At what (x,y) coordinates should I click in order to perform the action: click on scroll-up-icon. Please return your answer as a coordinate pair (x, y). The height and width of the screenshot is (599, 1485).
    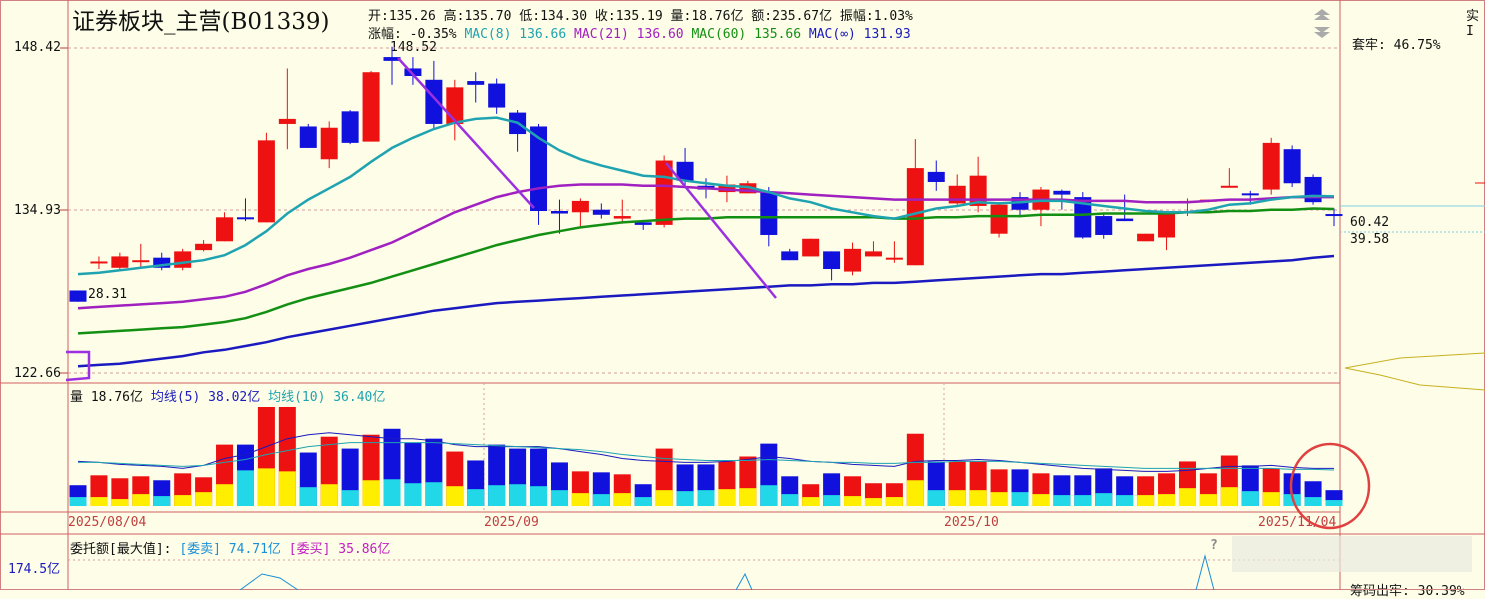
    Looking at the image, I should click on (1322, 13).